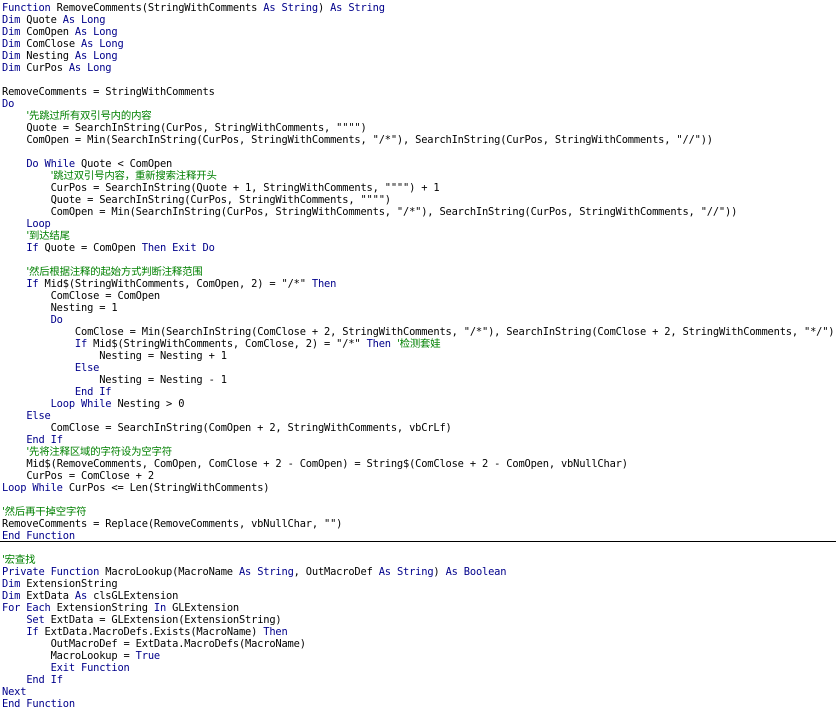 The height and width of the screenshot is (716, 836). What do you see at coordinates (14, 692) in the screenshot?
I see `keyword-token: Next` at bounding box center [14, 692].